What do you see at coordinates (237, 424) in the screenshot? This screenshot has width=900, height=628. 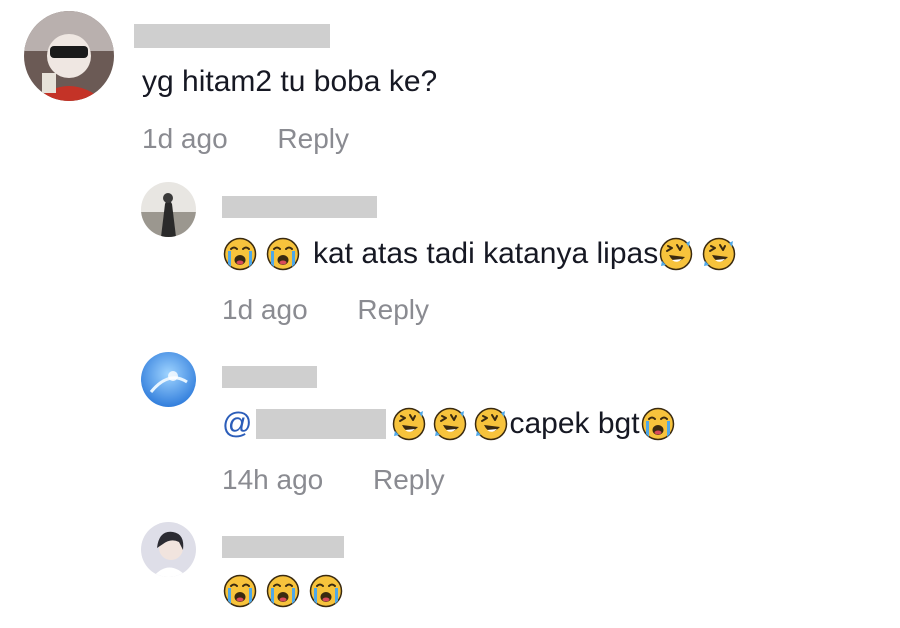 I see `mention: @` at bounding box center [237, 424].